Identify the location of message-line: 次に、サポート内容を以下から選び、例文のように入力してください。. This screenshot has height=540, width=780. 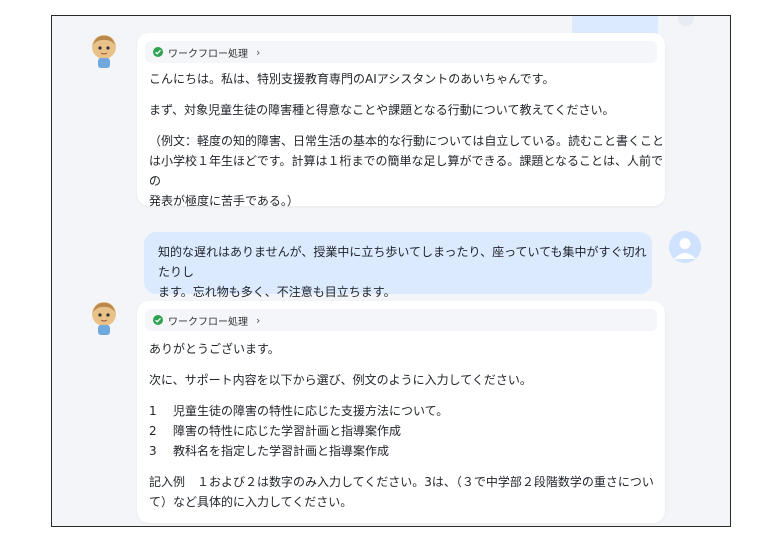
(340, 380).